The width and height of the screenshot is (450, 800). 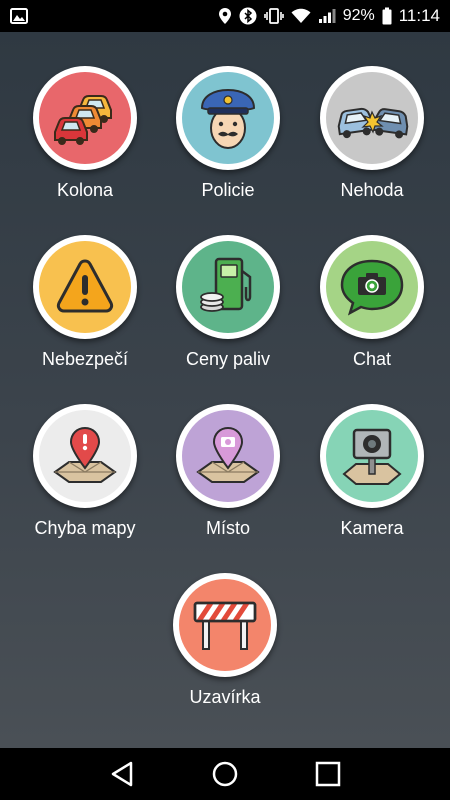 I want to click on home-icon, so click(x=225, y=774).